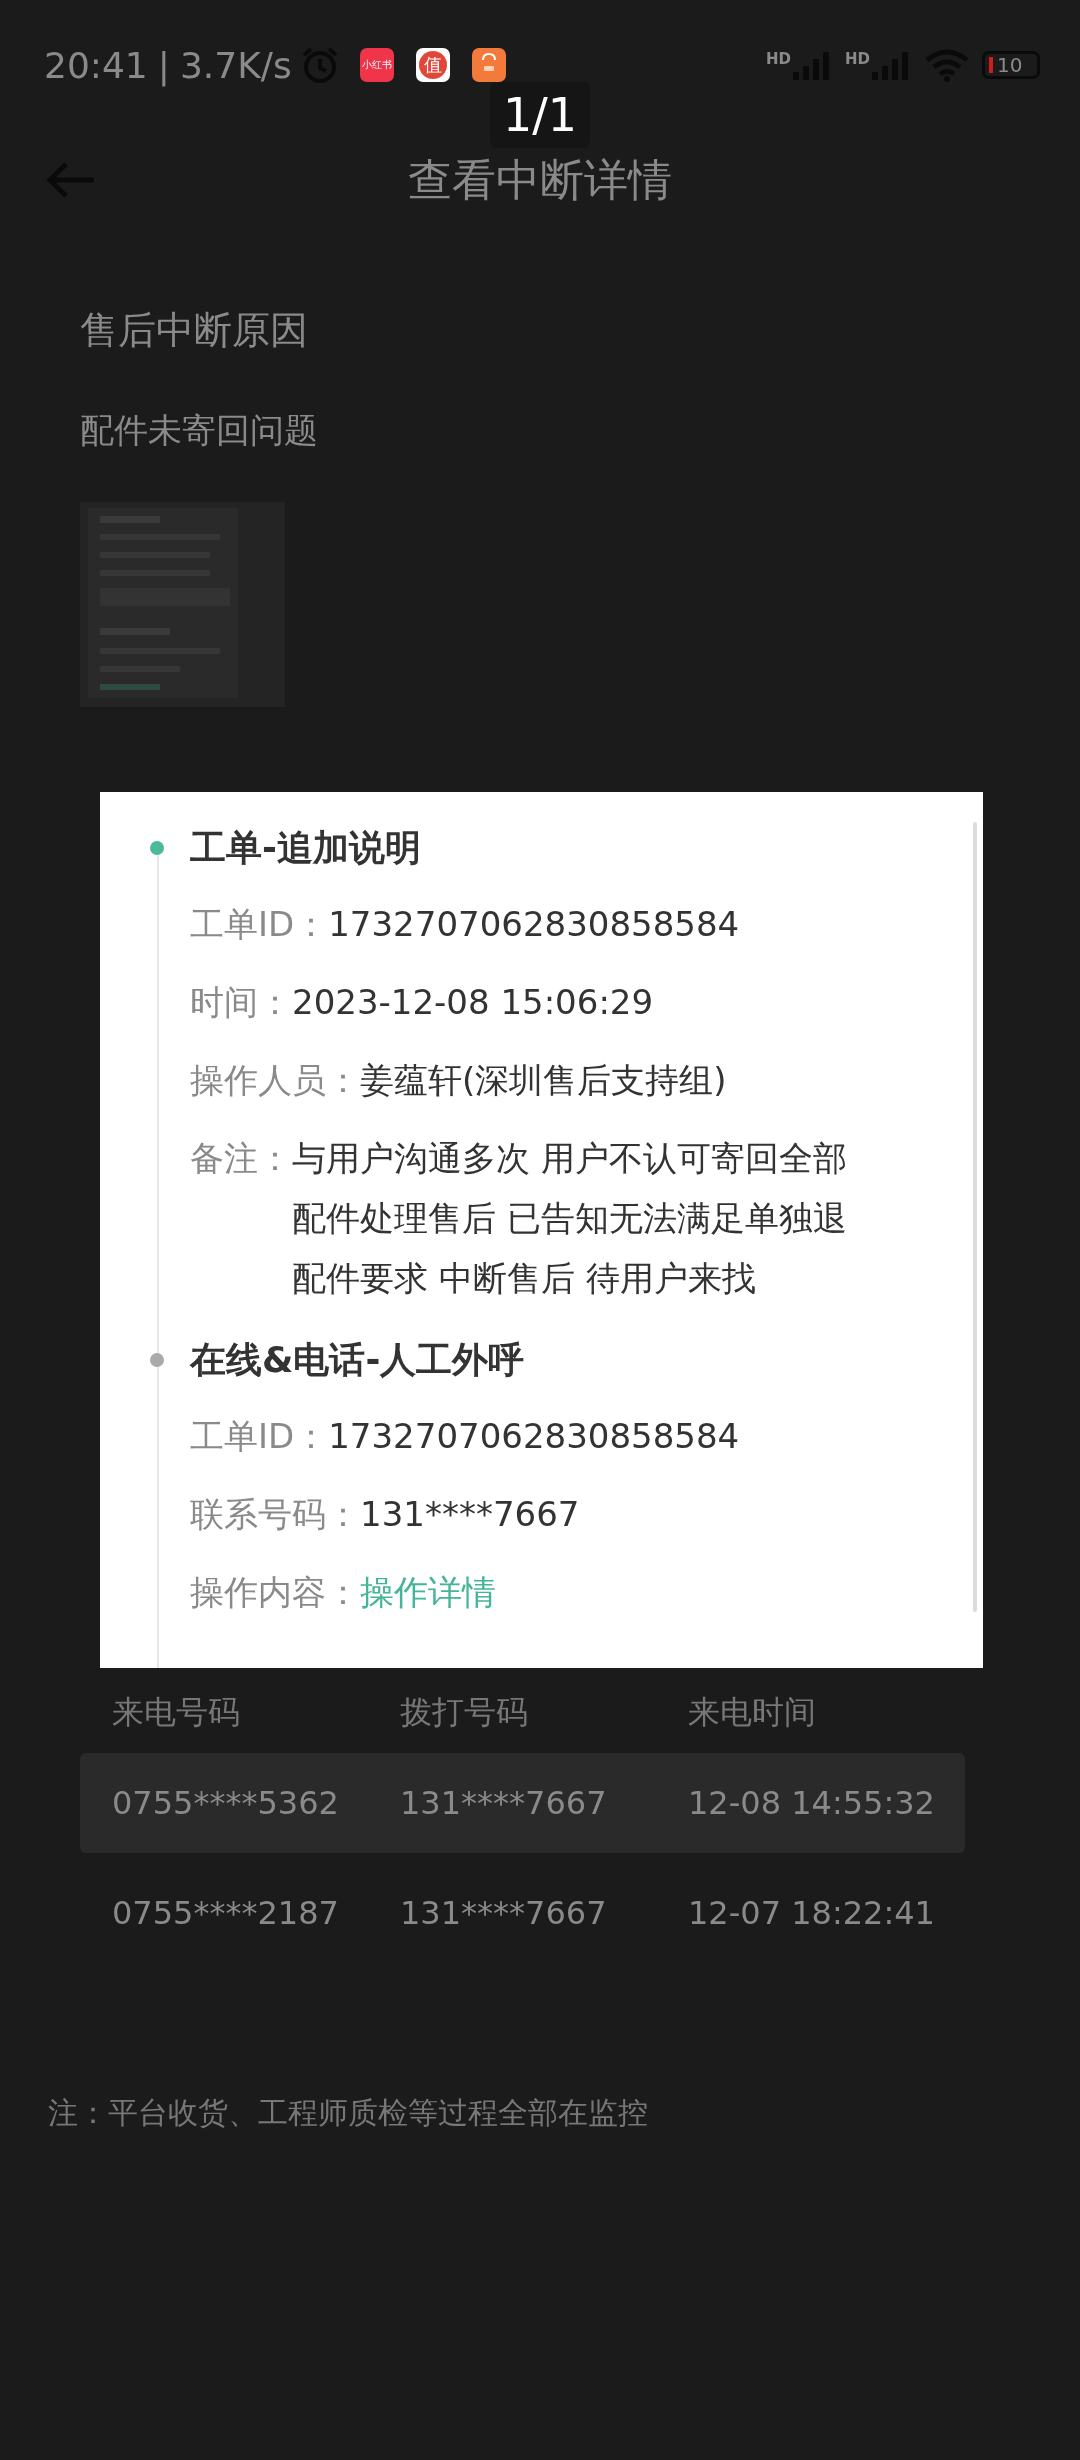  What do you see at coordinates (241, 1158) in the screenshot?
I see `field-label: 备注：` at bounding box center [241, 1158].